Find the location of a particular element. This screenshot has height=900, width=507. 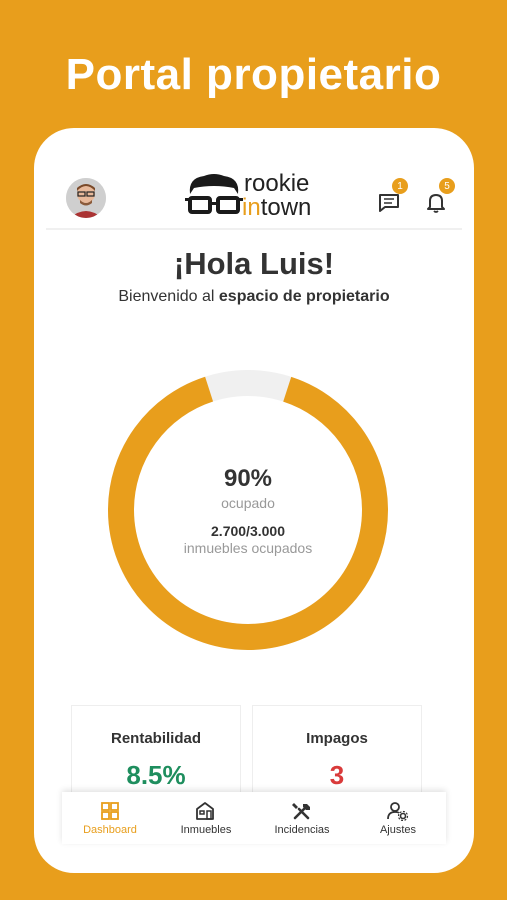

building-icon is located at coordinates (205, 810).